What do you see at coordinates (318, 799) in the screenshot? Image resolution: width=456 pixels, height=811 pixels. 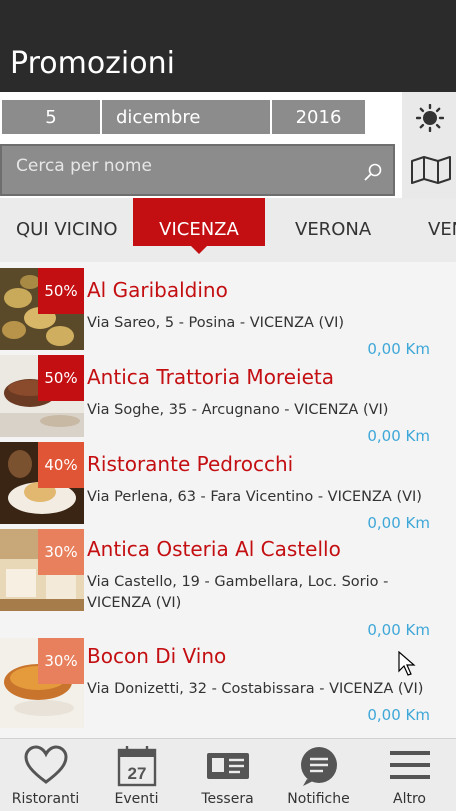 I see `nav-label: Notifiche` at bounding box center [318, 799].